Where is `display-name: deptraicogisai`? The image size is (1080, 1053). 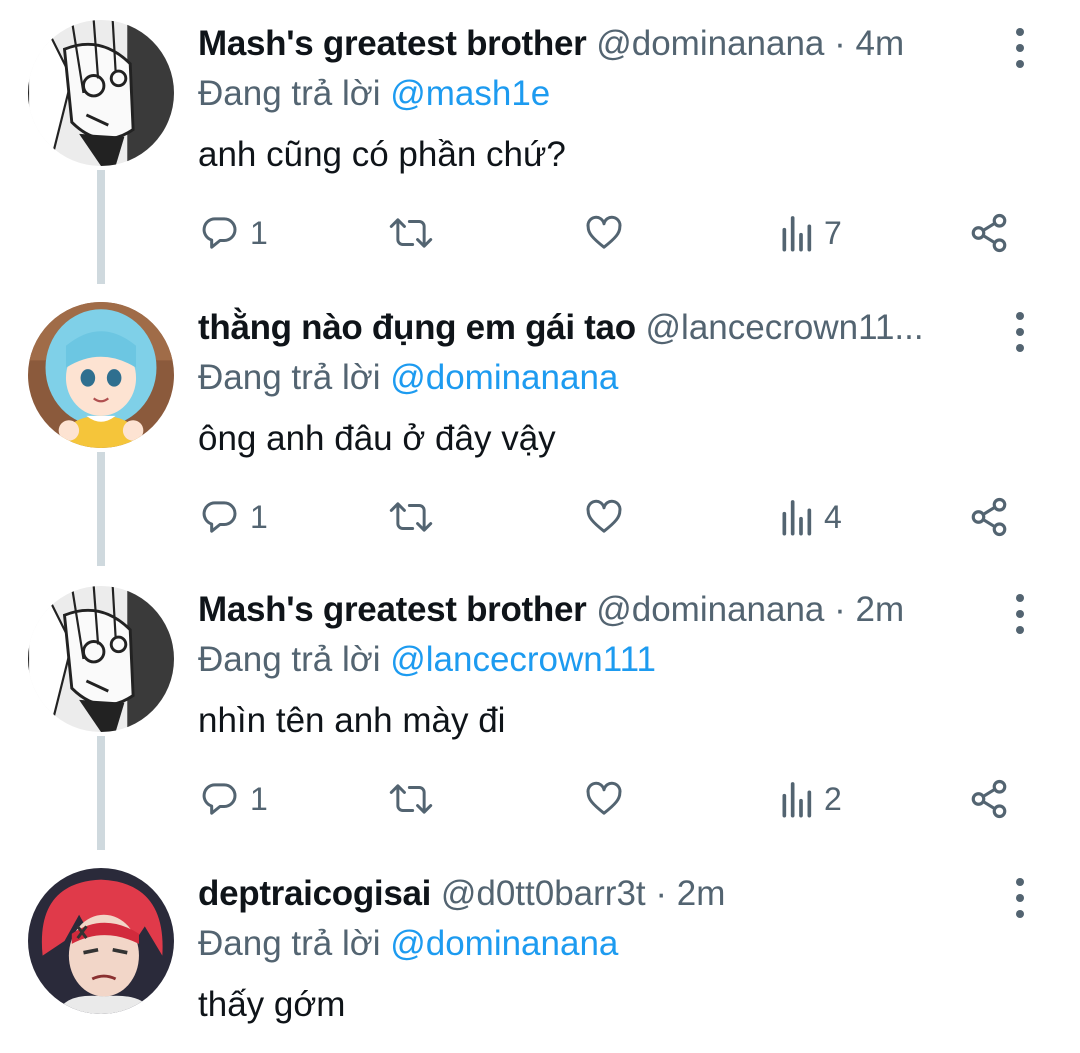 display-name: deptraicogisai is located at coordinates (314, 893).